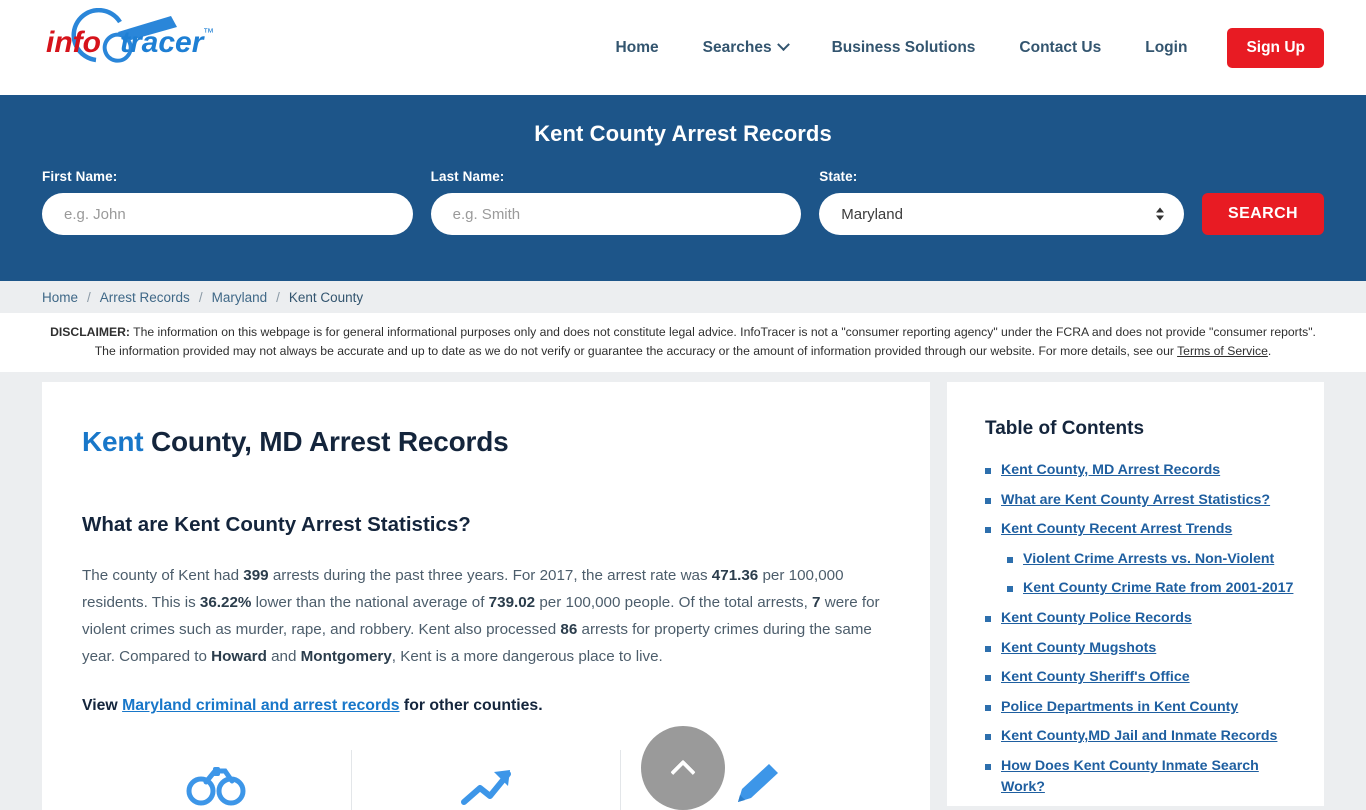 This screenshot has width=1366, height=810. I want to click on toc-link-mugshots: Kent County Mugshots, so click(1078, 648).